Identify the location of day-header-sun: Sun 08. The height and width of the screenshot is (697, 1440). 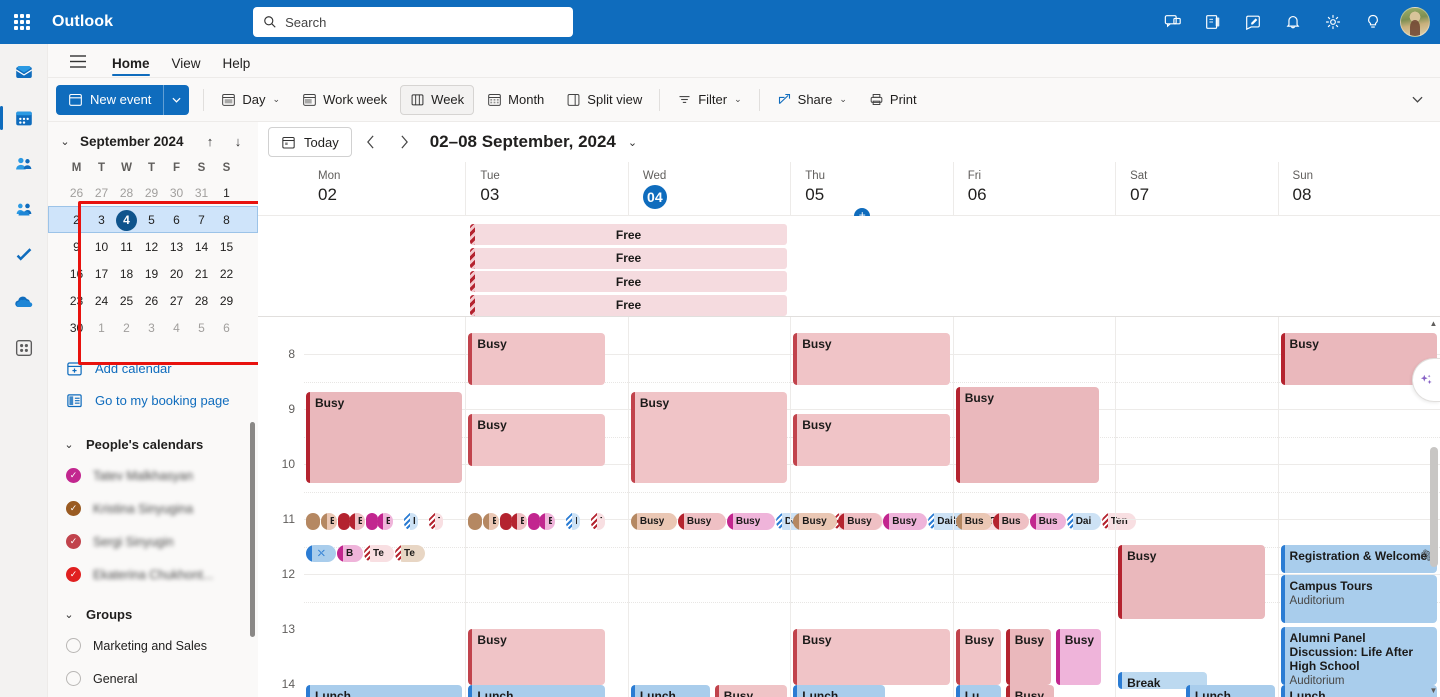
(1358, 188).